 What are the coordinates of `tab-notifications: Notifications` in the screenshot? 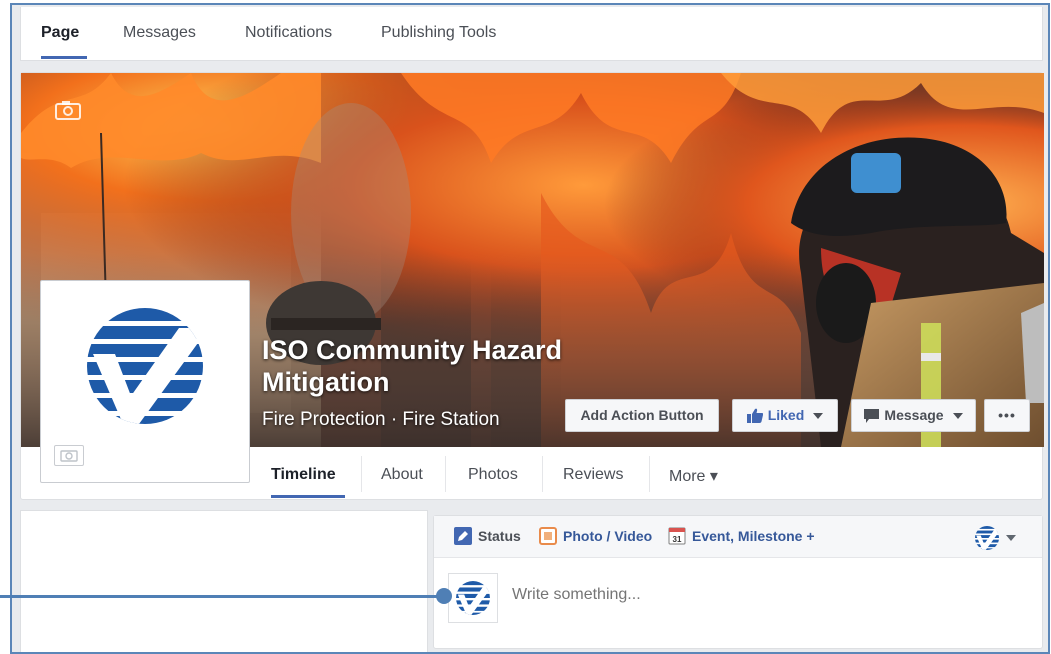 It's located at (288, 33).